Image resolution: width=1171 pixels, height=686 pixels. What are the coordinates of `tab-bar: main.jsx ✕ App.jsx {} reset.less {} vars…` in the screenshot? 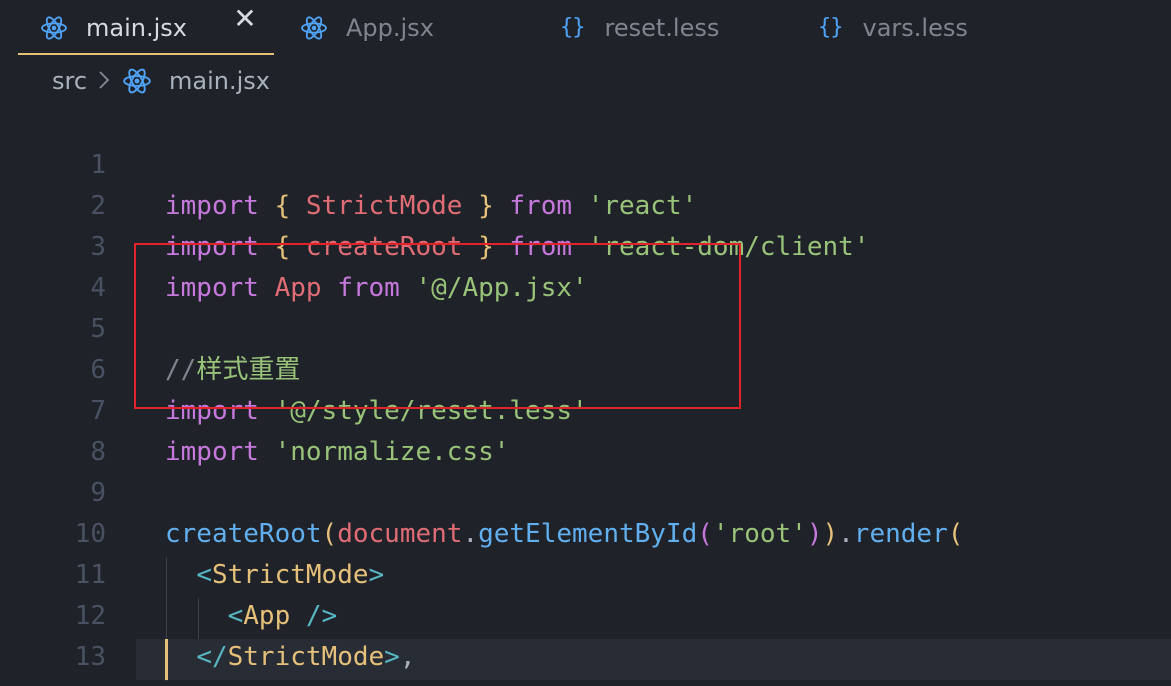 It's located at (585, 27).